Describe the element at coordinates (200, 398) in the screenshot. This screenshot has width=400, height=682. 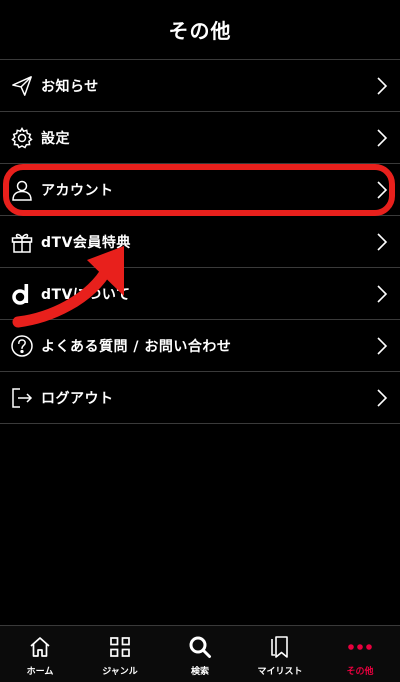
I see `menu-item-logout: ログアウト` at that location.